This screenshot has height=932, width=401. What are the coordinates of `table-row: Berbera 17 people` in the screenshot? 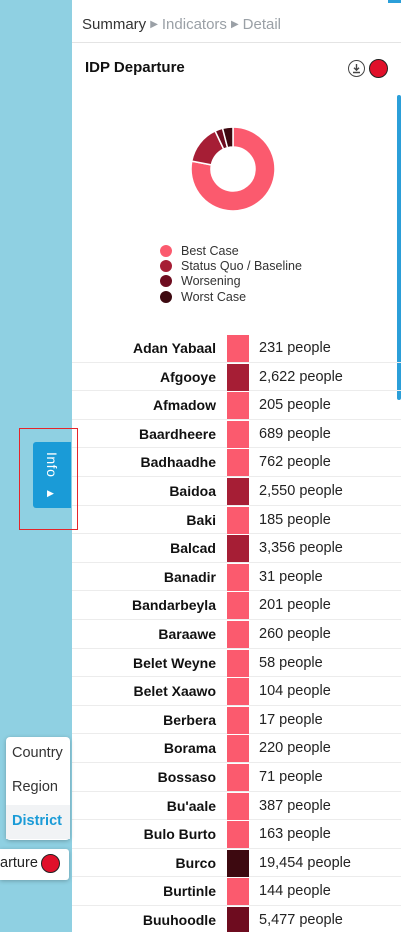 It's located at (236, 720).